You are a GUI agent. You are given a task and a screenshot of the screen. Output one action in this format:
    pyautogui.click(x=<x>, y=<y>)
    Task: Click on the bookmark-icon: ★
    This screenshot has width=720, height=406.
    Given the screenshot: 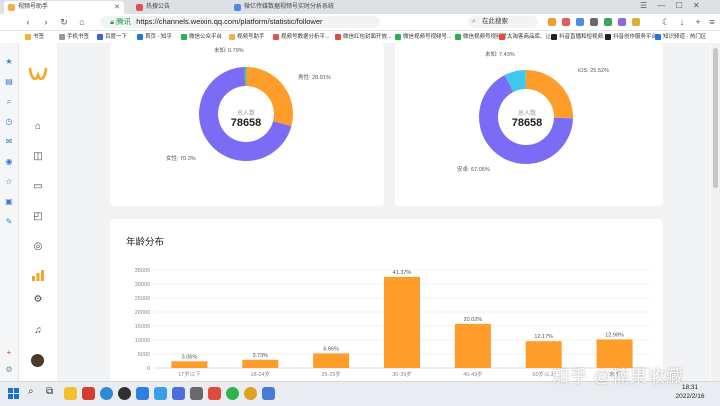 What is the action you would take?
    pyautogui.click(x=9, y=62)
    